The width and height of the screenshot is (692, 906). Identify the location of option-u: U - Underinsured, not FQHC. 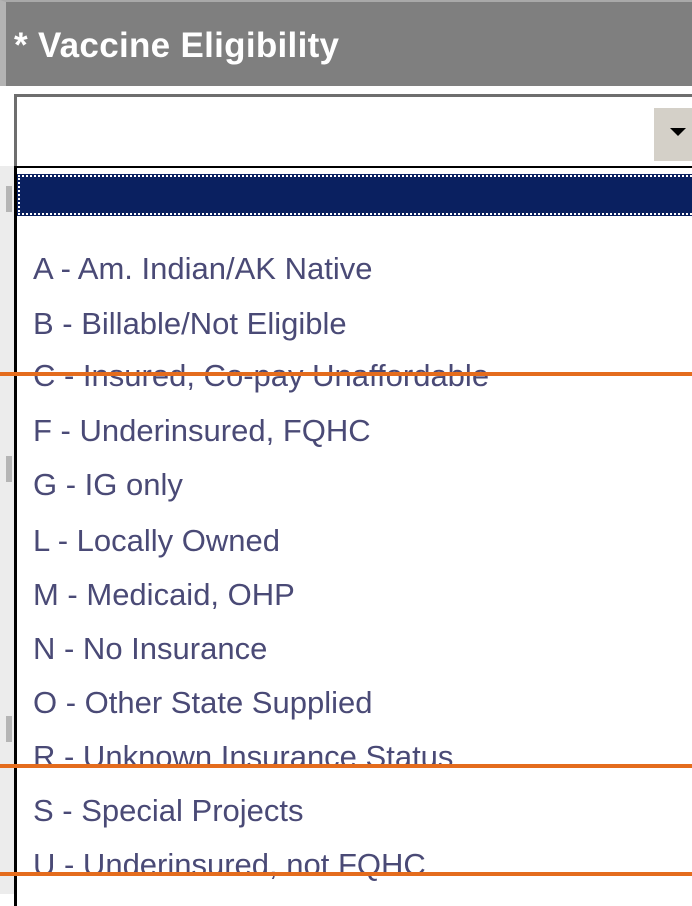
(354, 865).